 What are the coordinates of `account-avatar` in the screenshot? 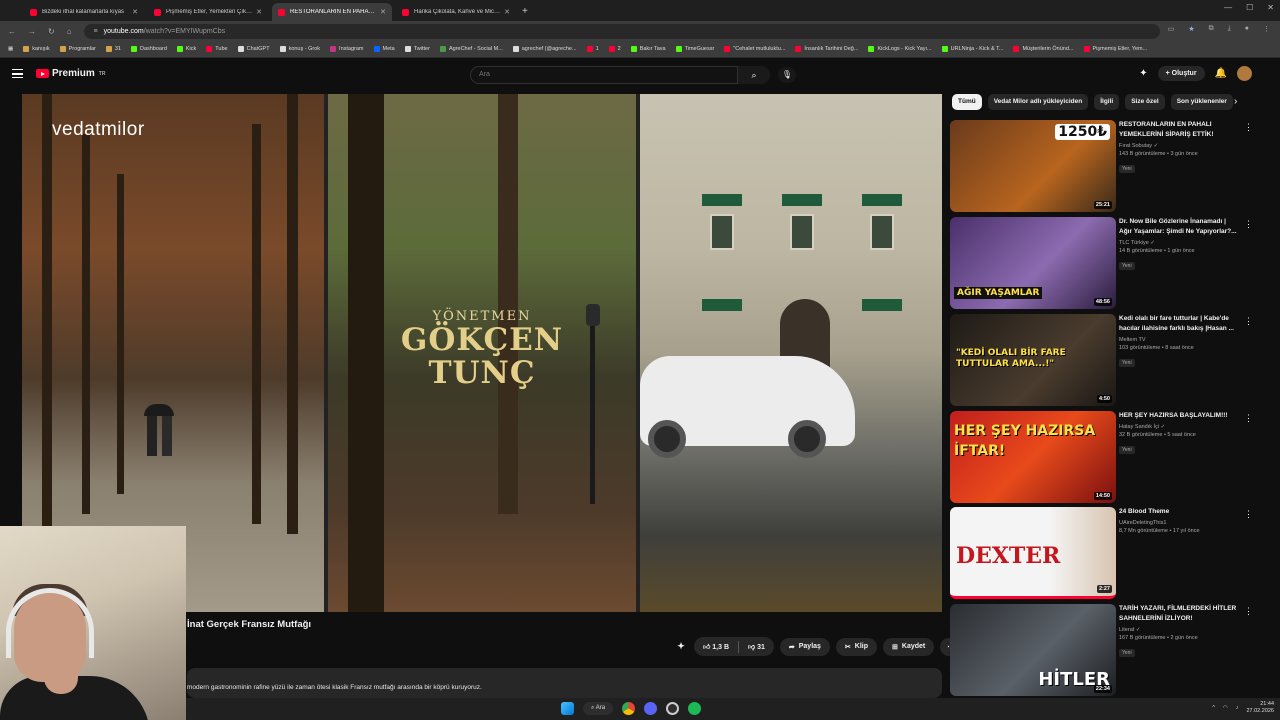 It's located at (1244, 73).